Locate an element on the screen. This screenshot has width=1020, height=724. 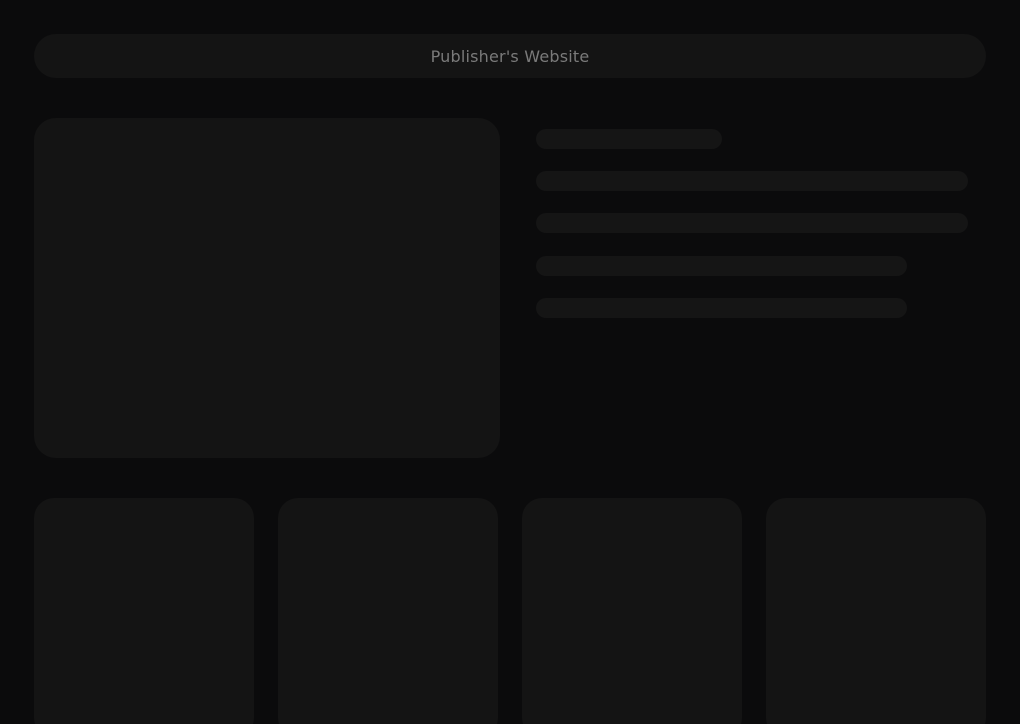
site-title: Publisher's Website is located at coordinates (510, 56).